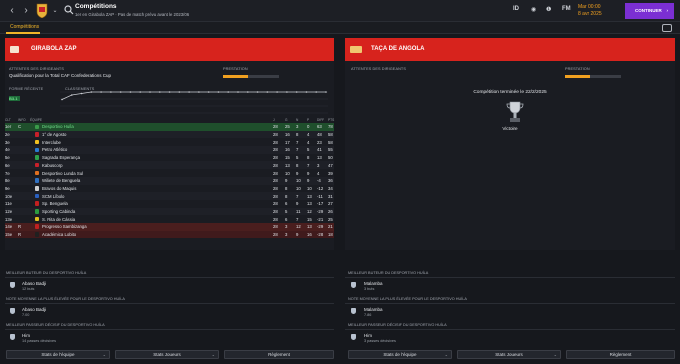 This screenshot has width=680, height=364. Describe the element at coordinates (59, 188) in the screenshot. I see `cell-team: Bravos do Maquis` at that location.